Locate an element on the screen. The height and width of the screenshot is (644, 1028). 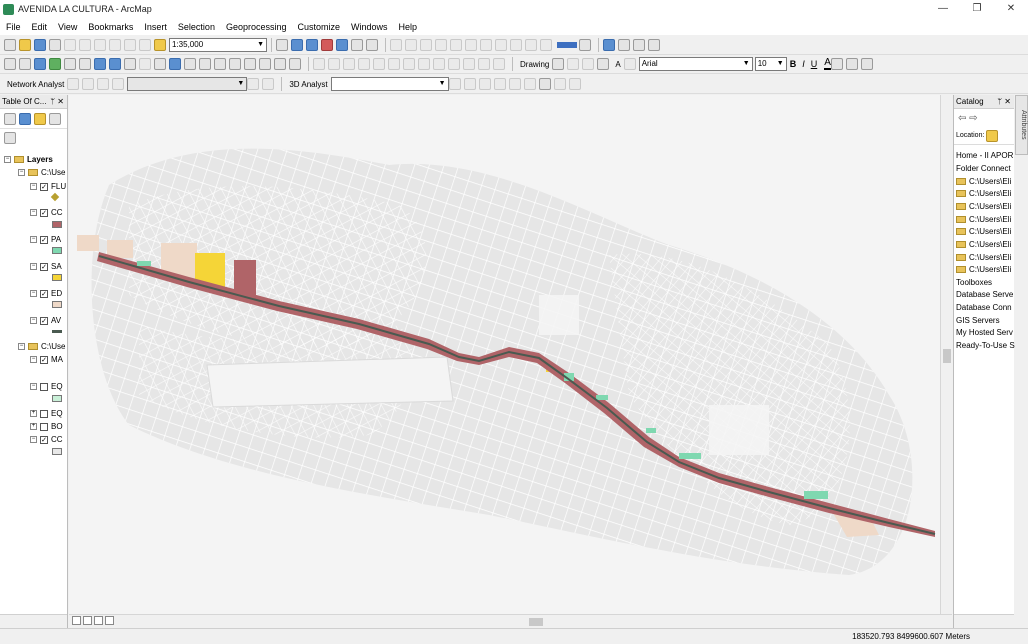
menu-windows: Windows is located at coordinates (369, 27).